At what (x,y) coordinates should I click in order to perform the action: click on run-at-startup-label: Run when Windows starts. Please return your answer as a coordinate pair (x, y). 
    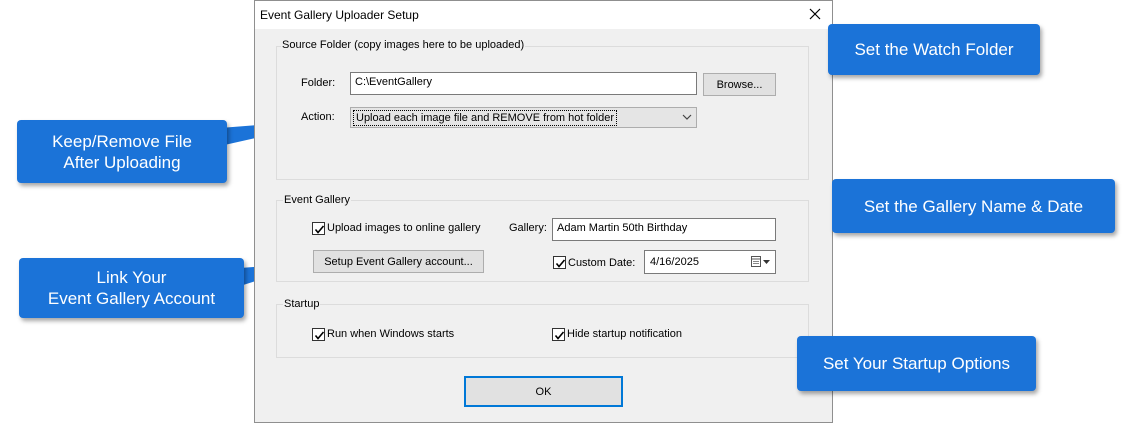
    Looking at the image, I should click on (391, 334).